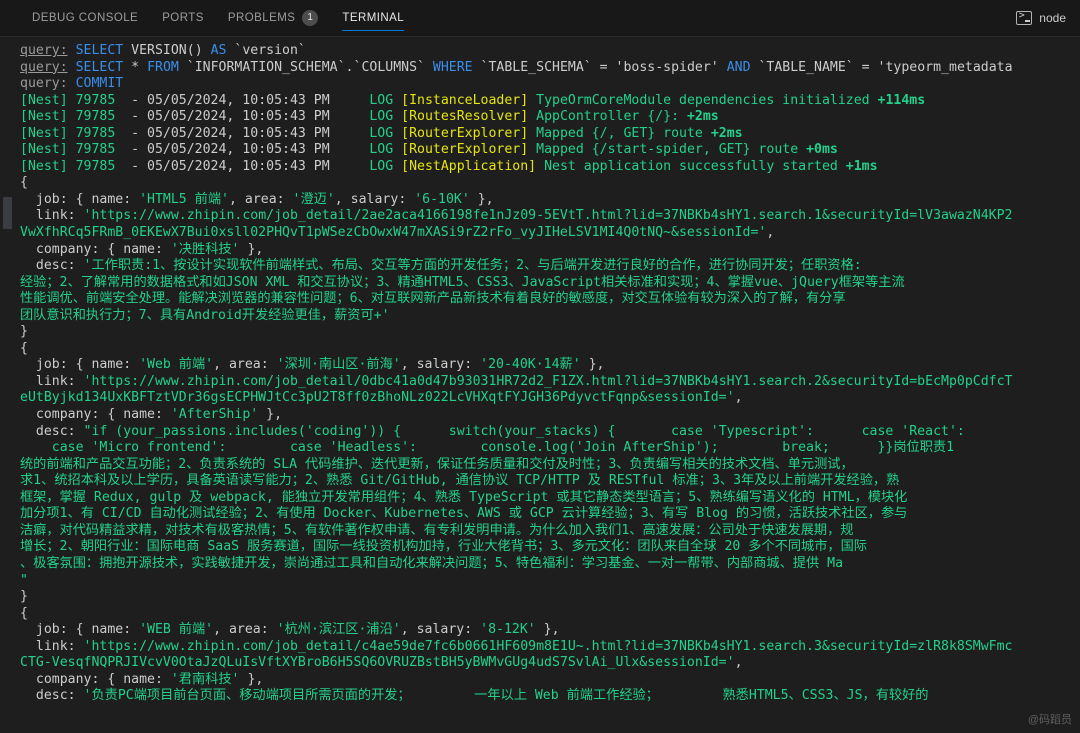 This screenshot has width=1080, height=733. What do you see at coordinates (440, 630) in the screenshot?
I see `terminal-text: , salary:` at bounding box center [440, 630].